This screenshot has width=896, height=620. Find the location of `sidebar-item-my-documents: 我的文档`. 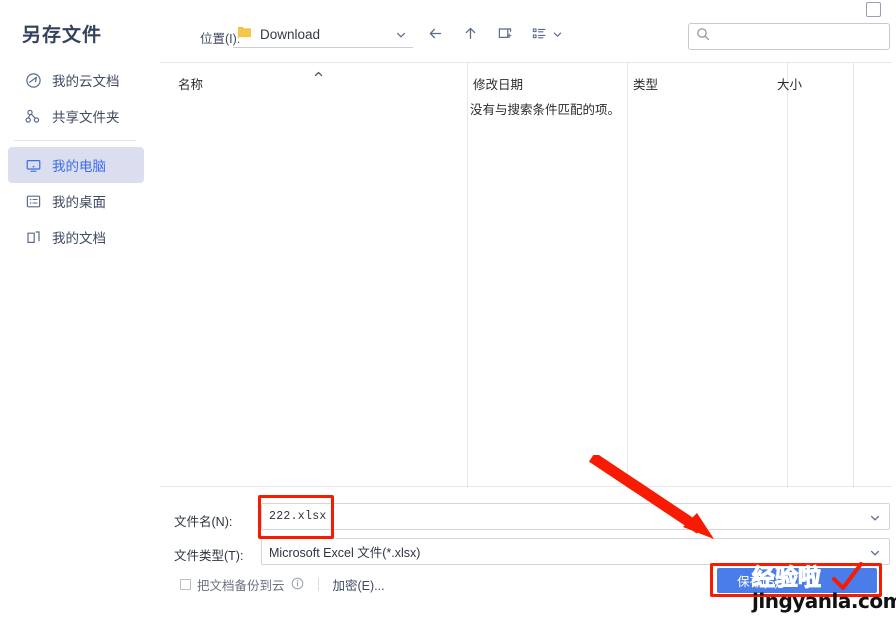

sidebar-item-my-documents: 我的文档 is located at coordinates (76, 237).